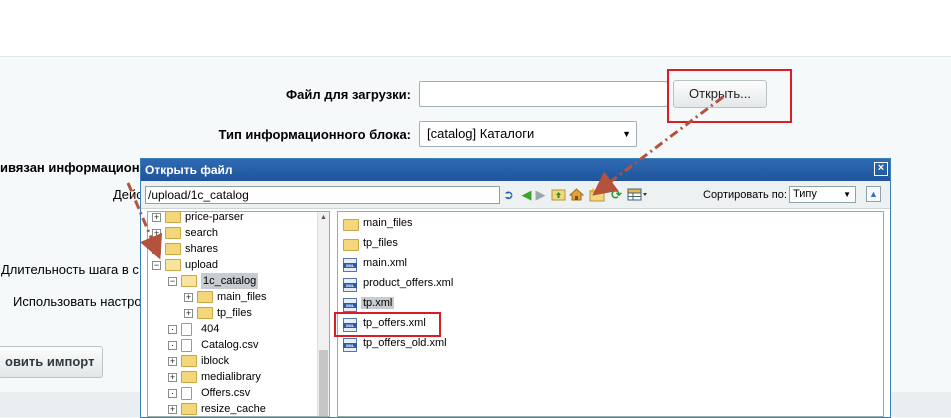 The width and height of the screenshot is (951, 418). I want to click on tree-item-label: resize_cache, so click(233, 409).